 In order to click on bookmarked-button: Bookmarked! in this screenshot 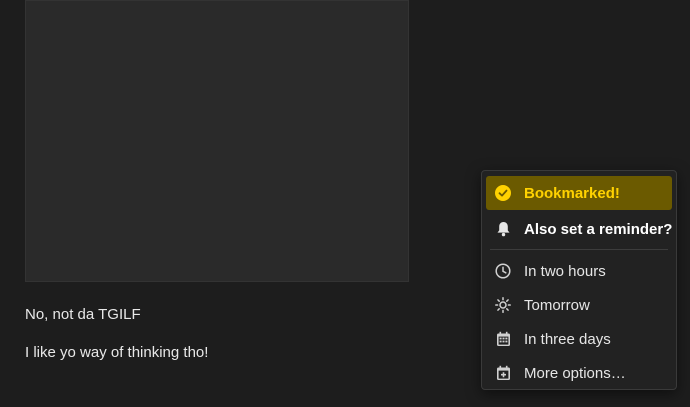, I will do `click(579, 193)`.